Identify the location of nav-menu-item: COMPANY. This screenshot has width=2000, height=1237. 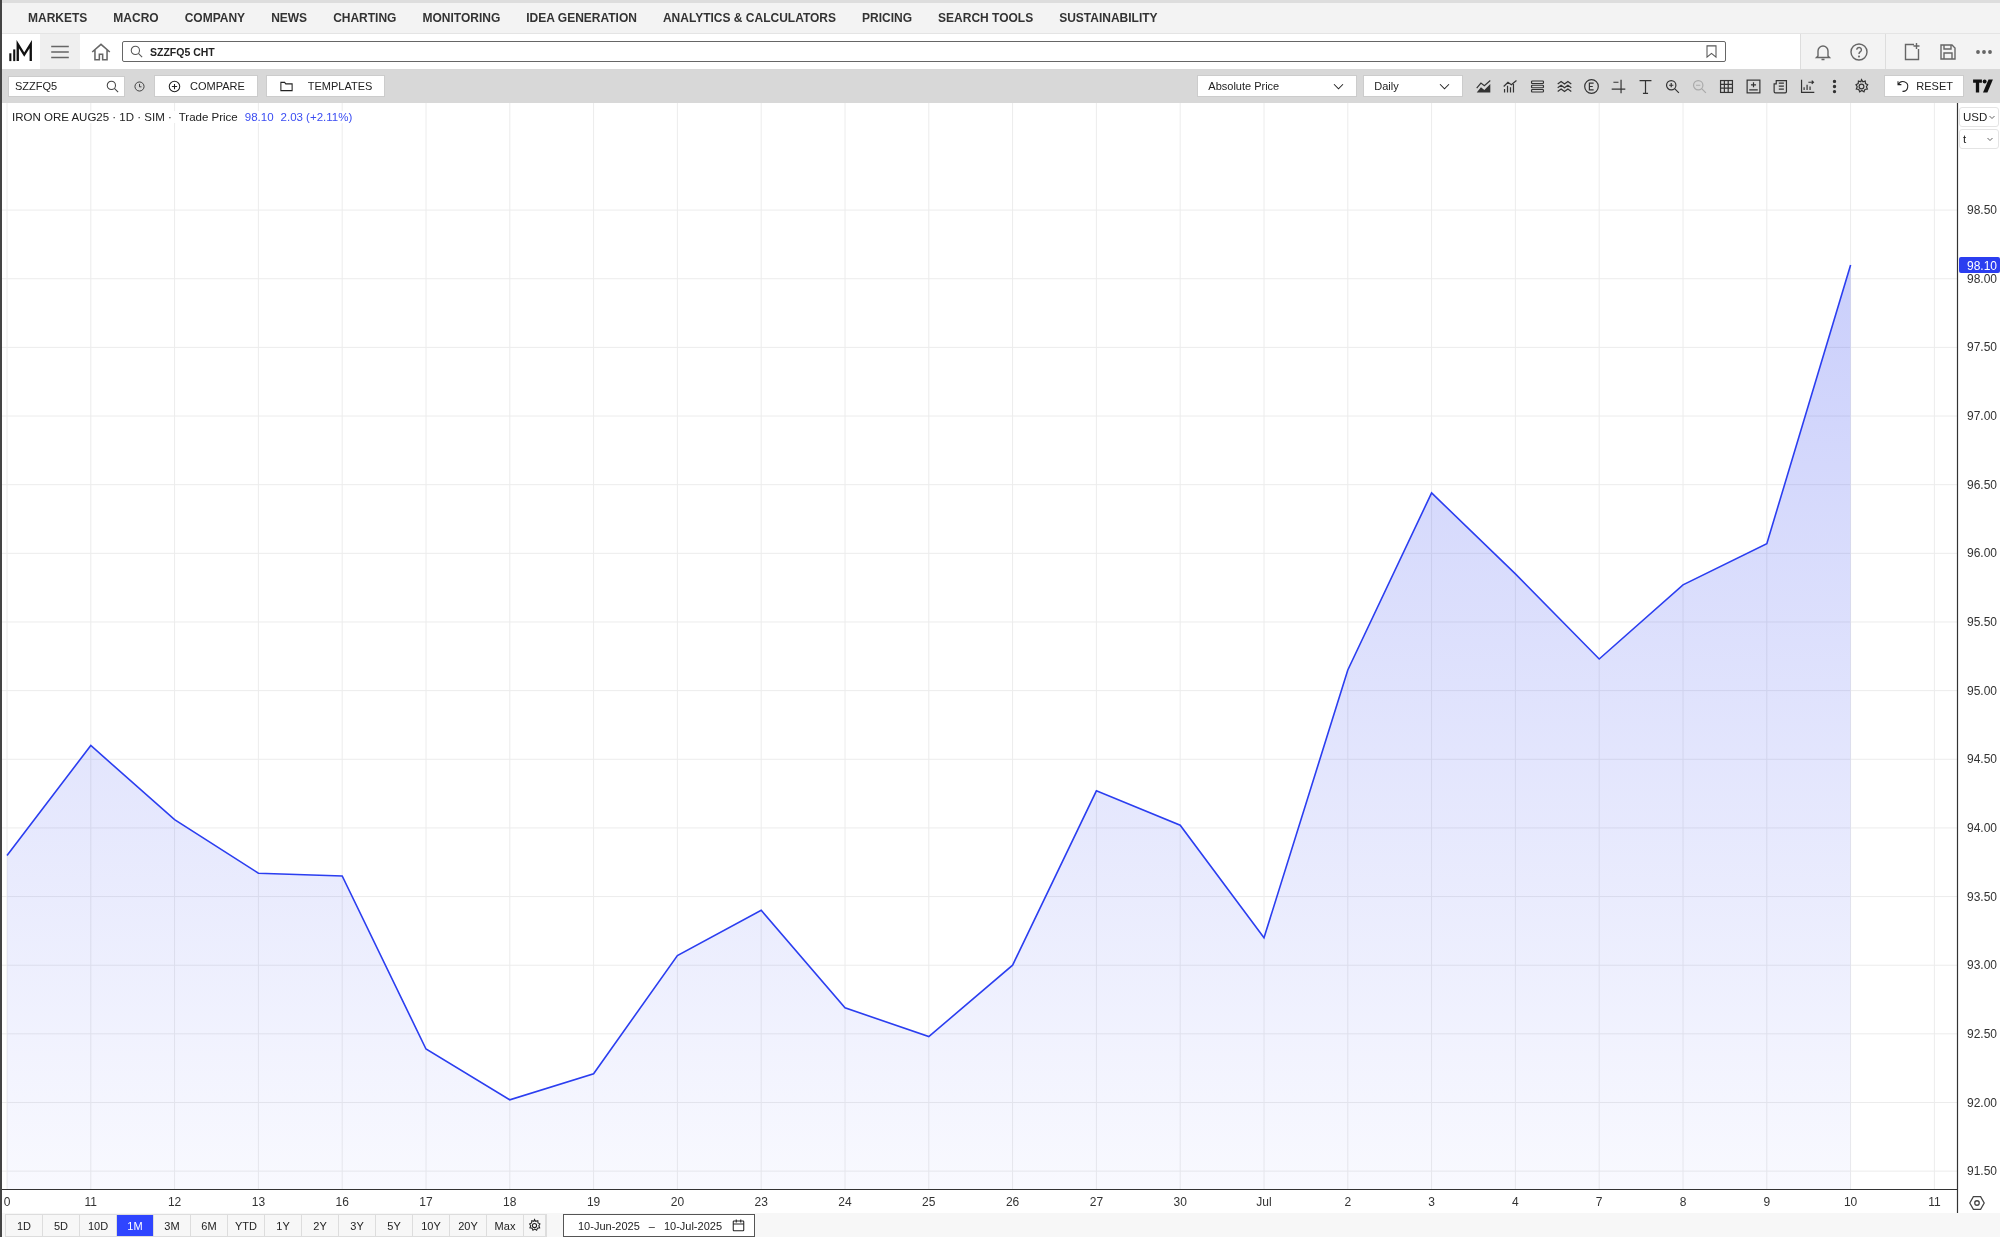
(215, 18).